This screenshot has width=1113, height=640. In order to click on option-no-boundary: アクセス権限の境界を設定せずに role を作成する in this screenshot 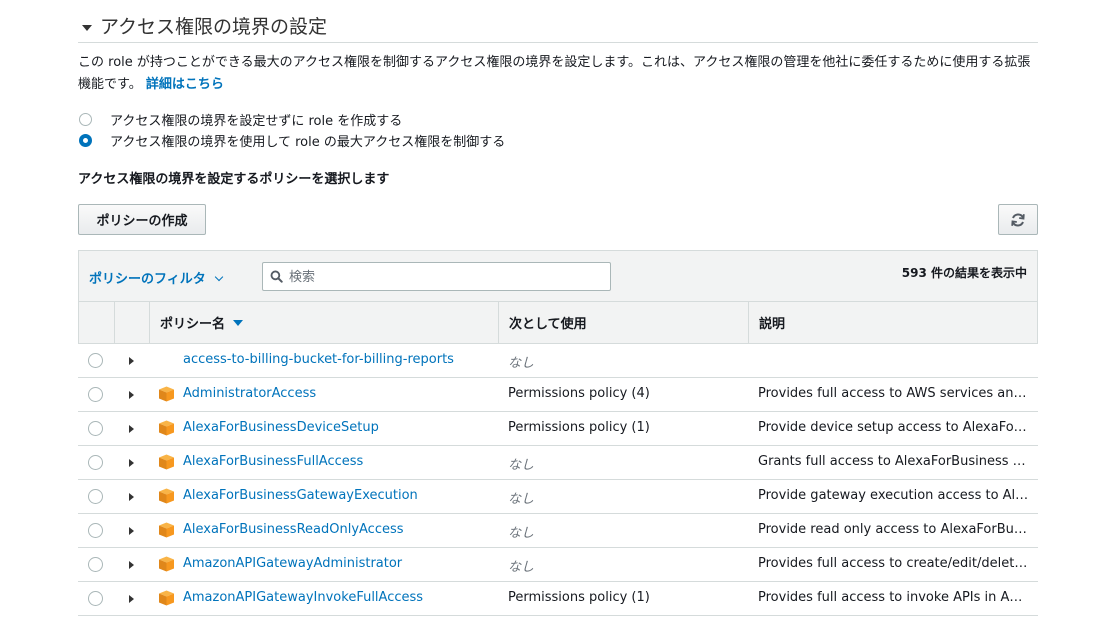, I will do `click(240, 119)`.